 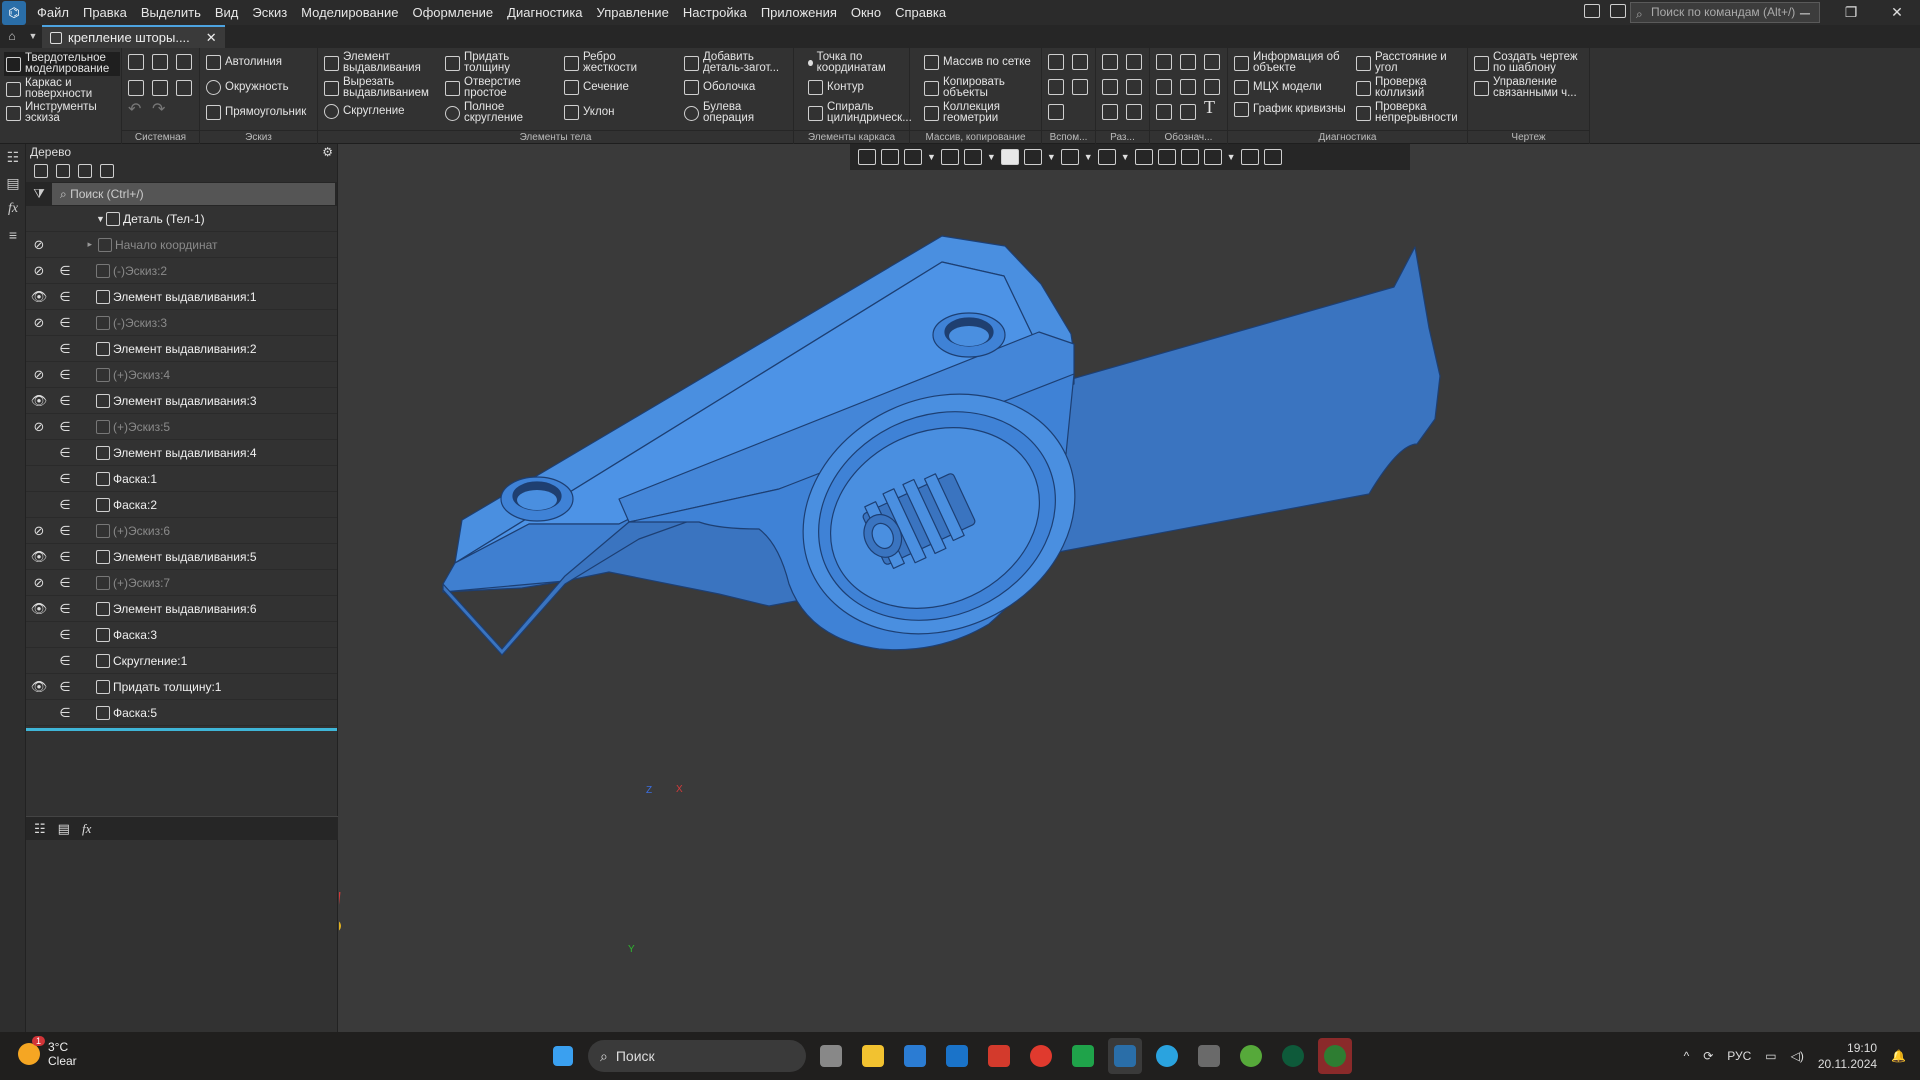 I want to click on redo-icon: ↷, so click(x=158, y=110).